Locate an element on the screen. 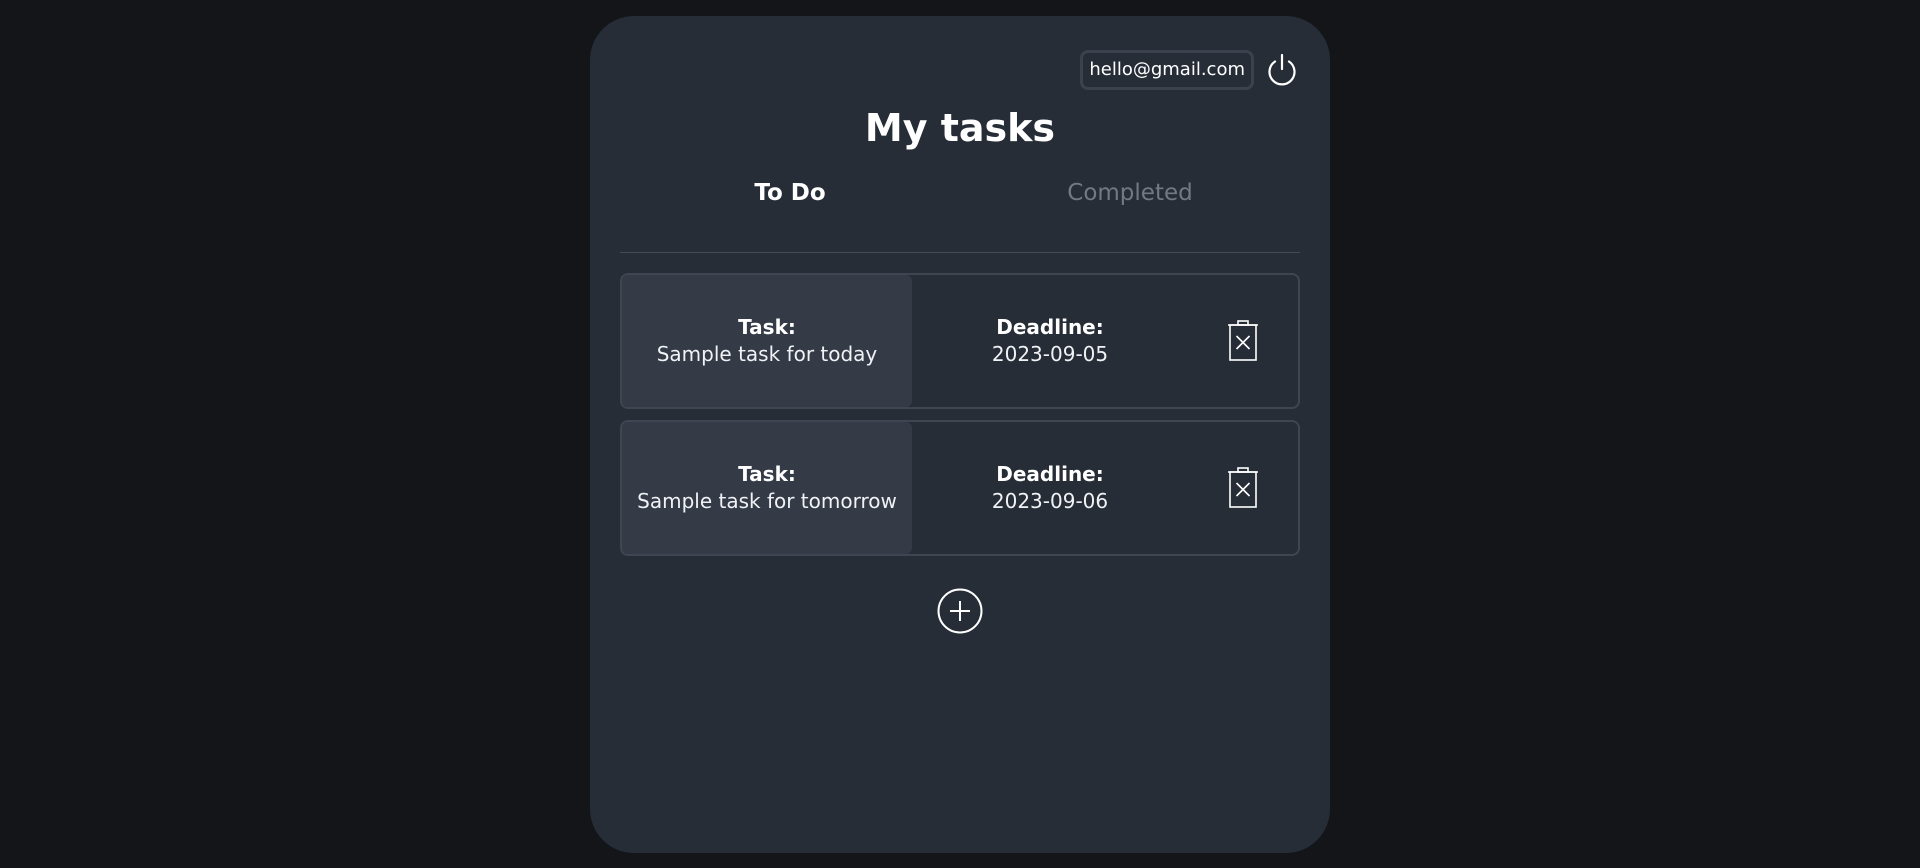  task-name-cell: Task: Sample task for tomorrow is located at coordinates (767, 488).